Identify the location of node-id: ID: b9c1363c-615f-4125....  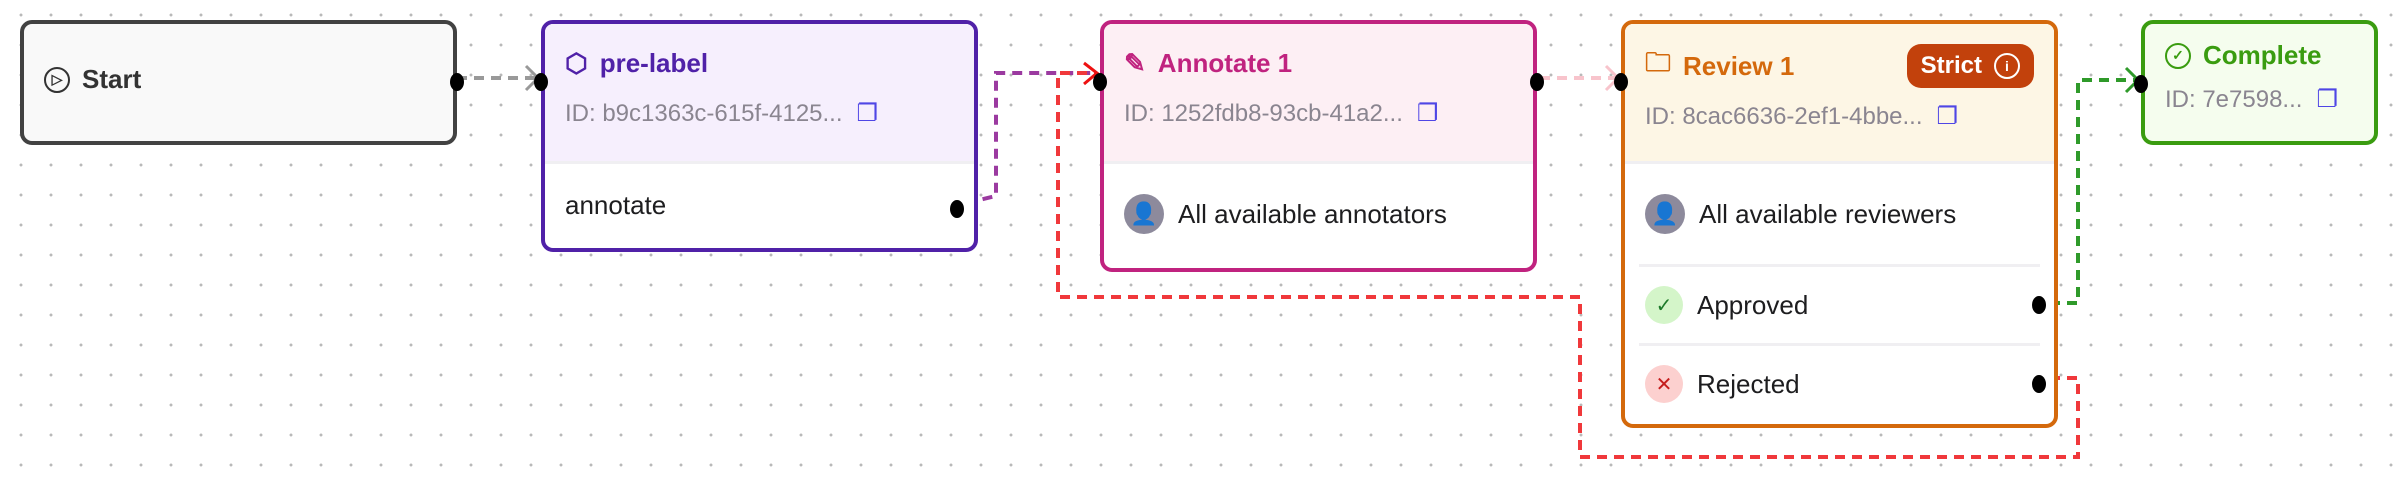
(704, 113).